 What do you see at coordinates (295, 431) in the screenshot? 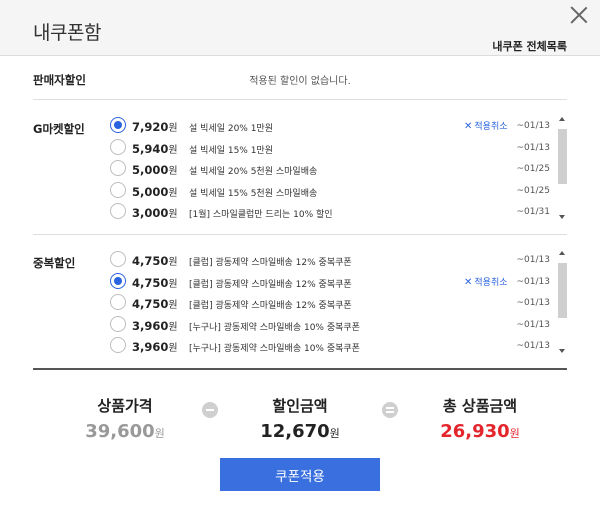
I see `discount-amount-value: 12,670` at bounding box center [295, 431].